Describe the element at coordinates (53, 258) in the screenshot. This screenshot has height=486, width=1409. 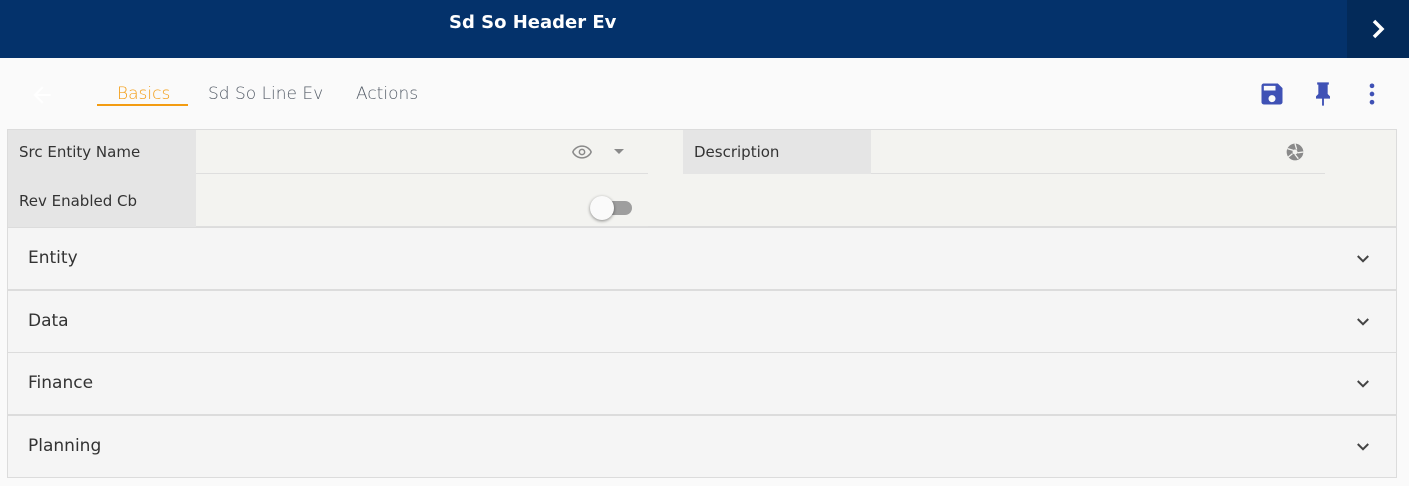
I see `section-label: Entity` at that location.